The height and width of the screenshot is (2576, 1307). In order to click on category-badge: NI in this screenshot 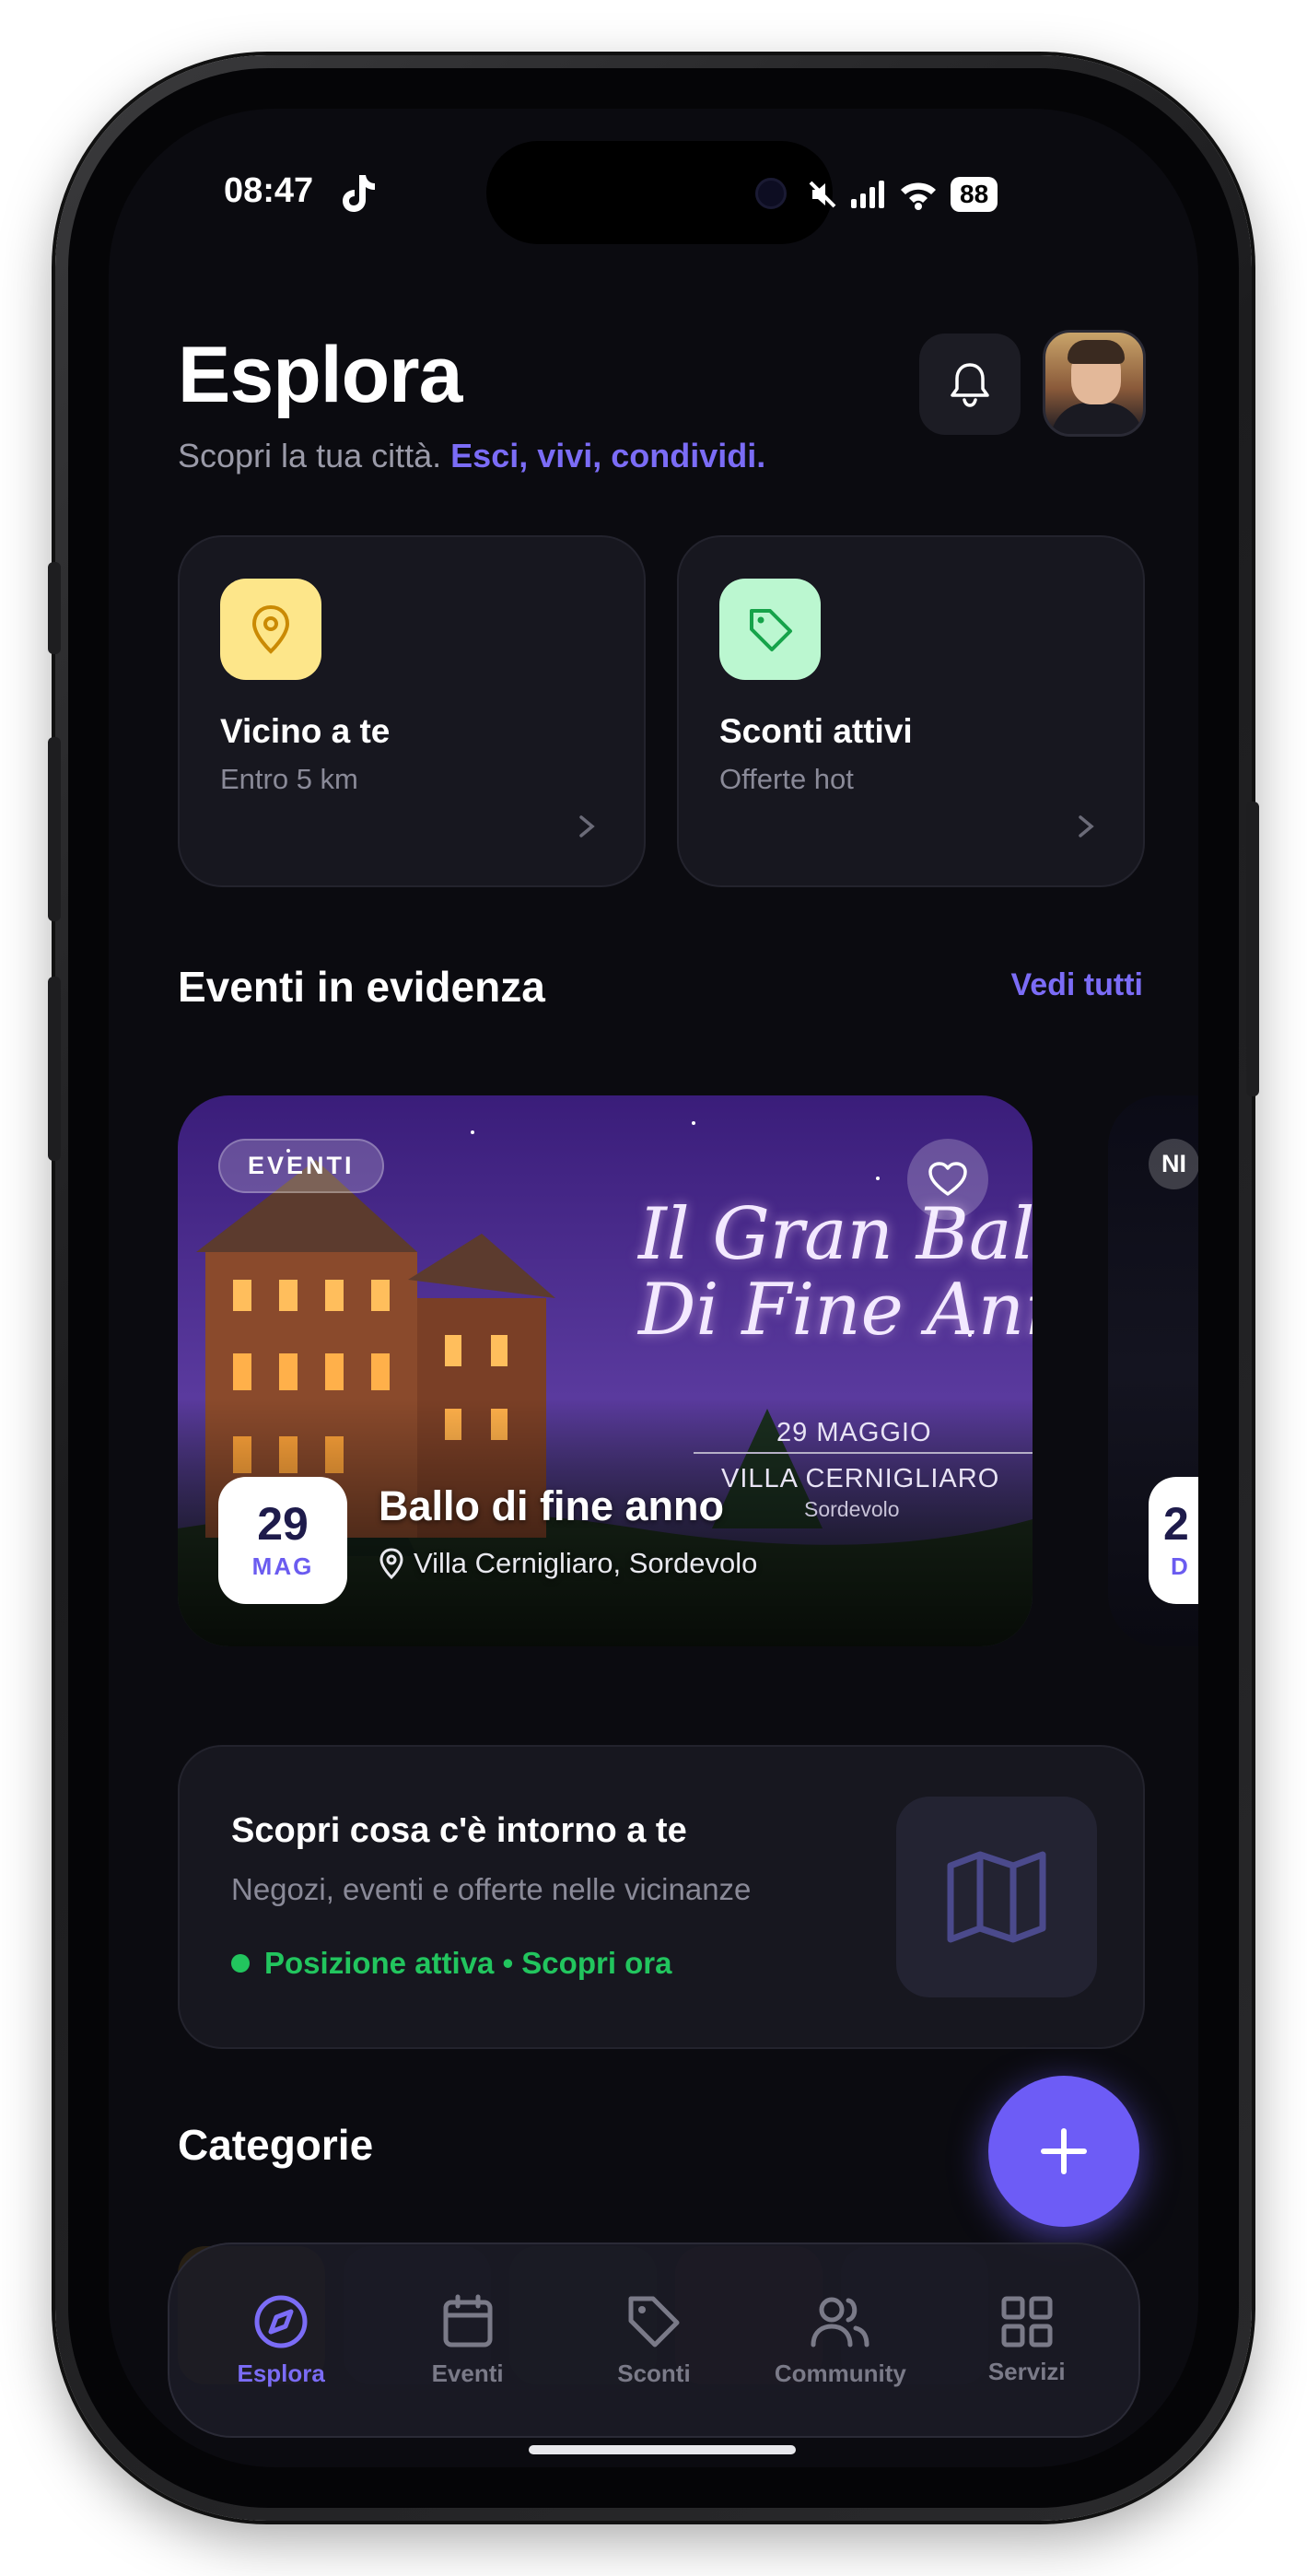, I will do `click(1174, 1164)`.